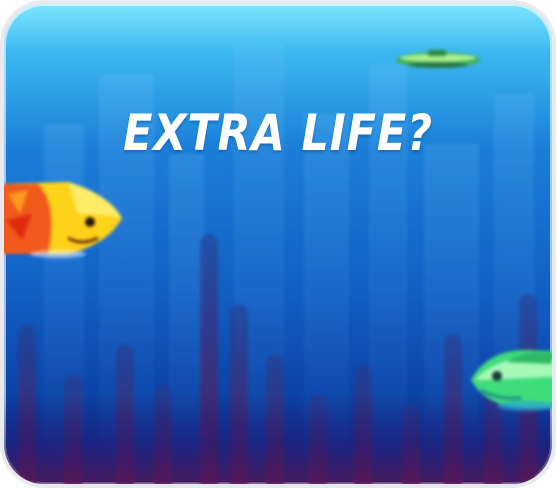 The image size is (556, 488). What do you see at coordinates (511, 380) in the screenshot?
I see `green-fish-icon` at bounding box center [511, 380].